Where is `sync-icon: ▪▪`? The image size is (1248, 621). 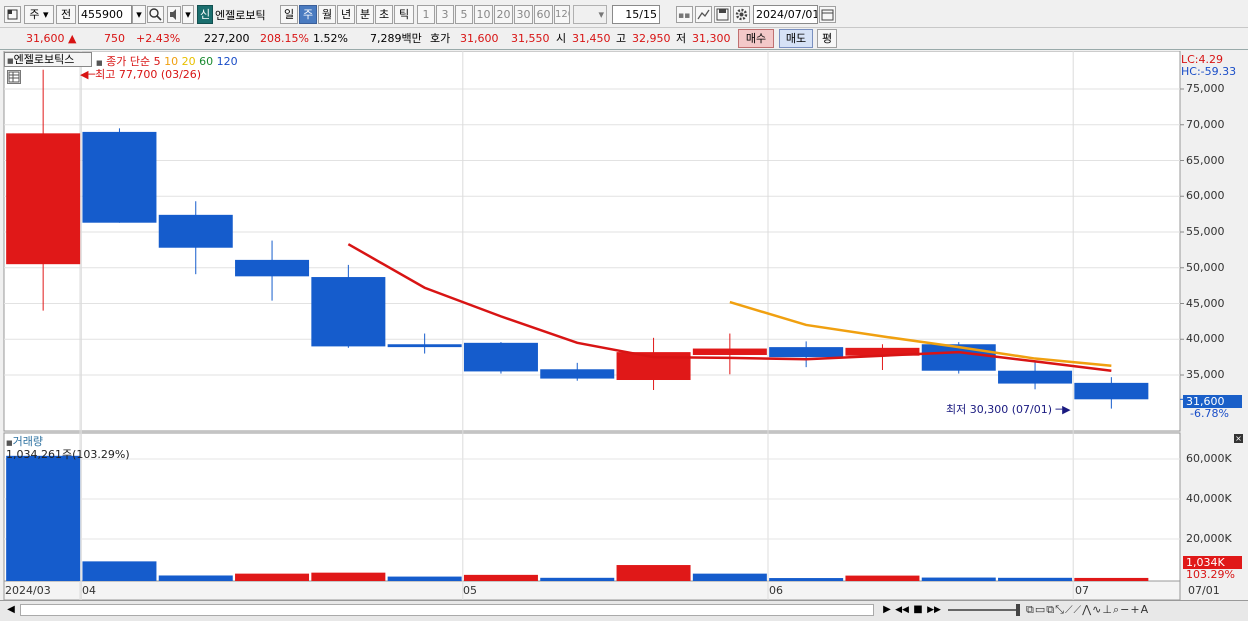
sync-icon: ▪▪ is located at coordinates (684, 14).